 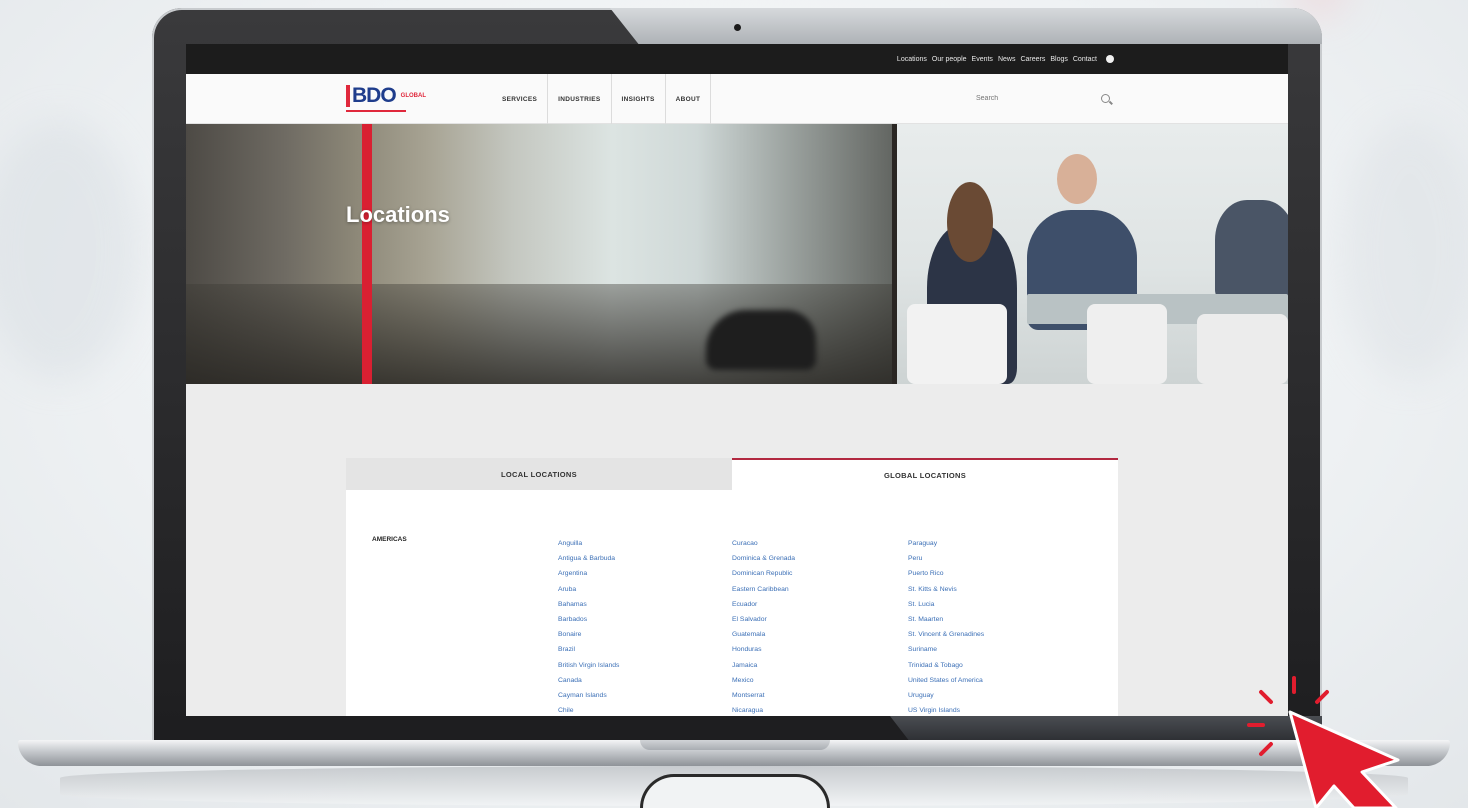 What do you see at coordinates (946, 634) in the screenshot?
I see `country-link: St. Vincent & Grenadines` at bounding box center [946, 634].